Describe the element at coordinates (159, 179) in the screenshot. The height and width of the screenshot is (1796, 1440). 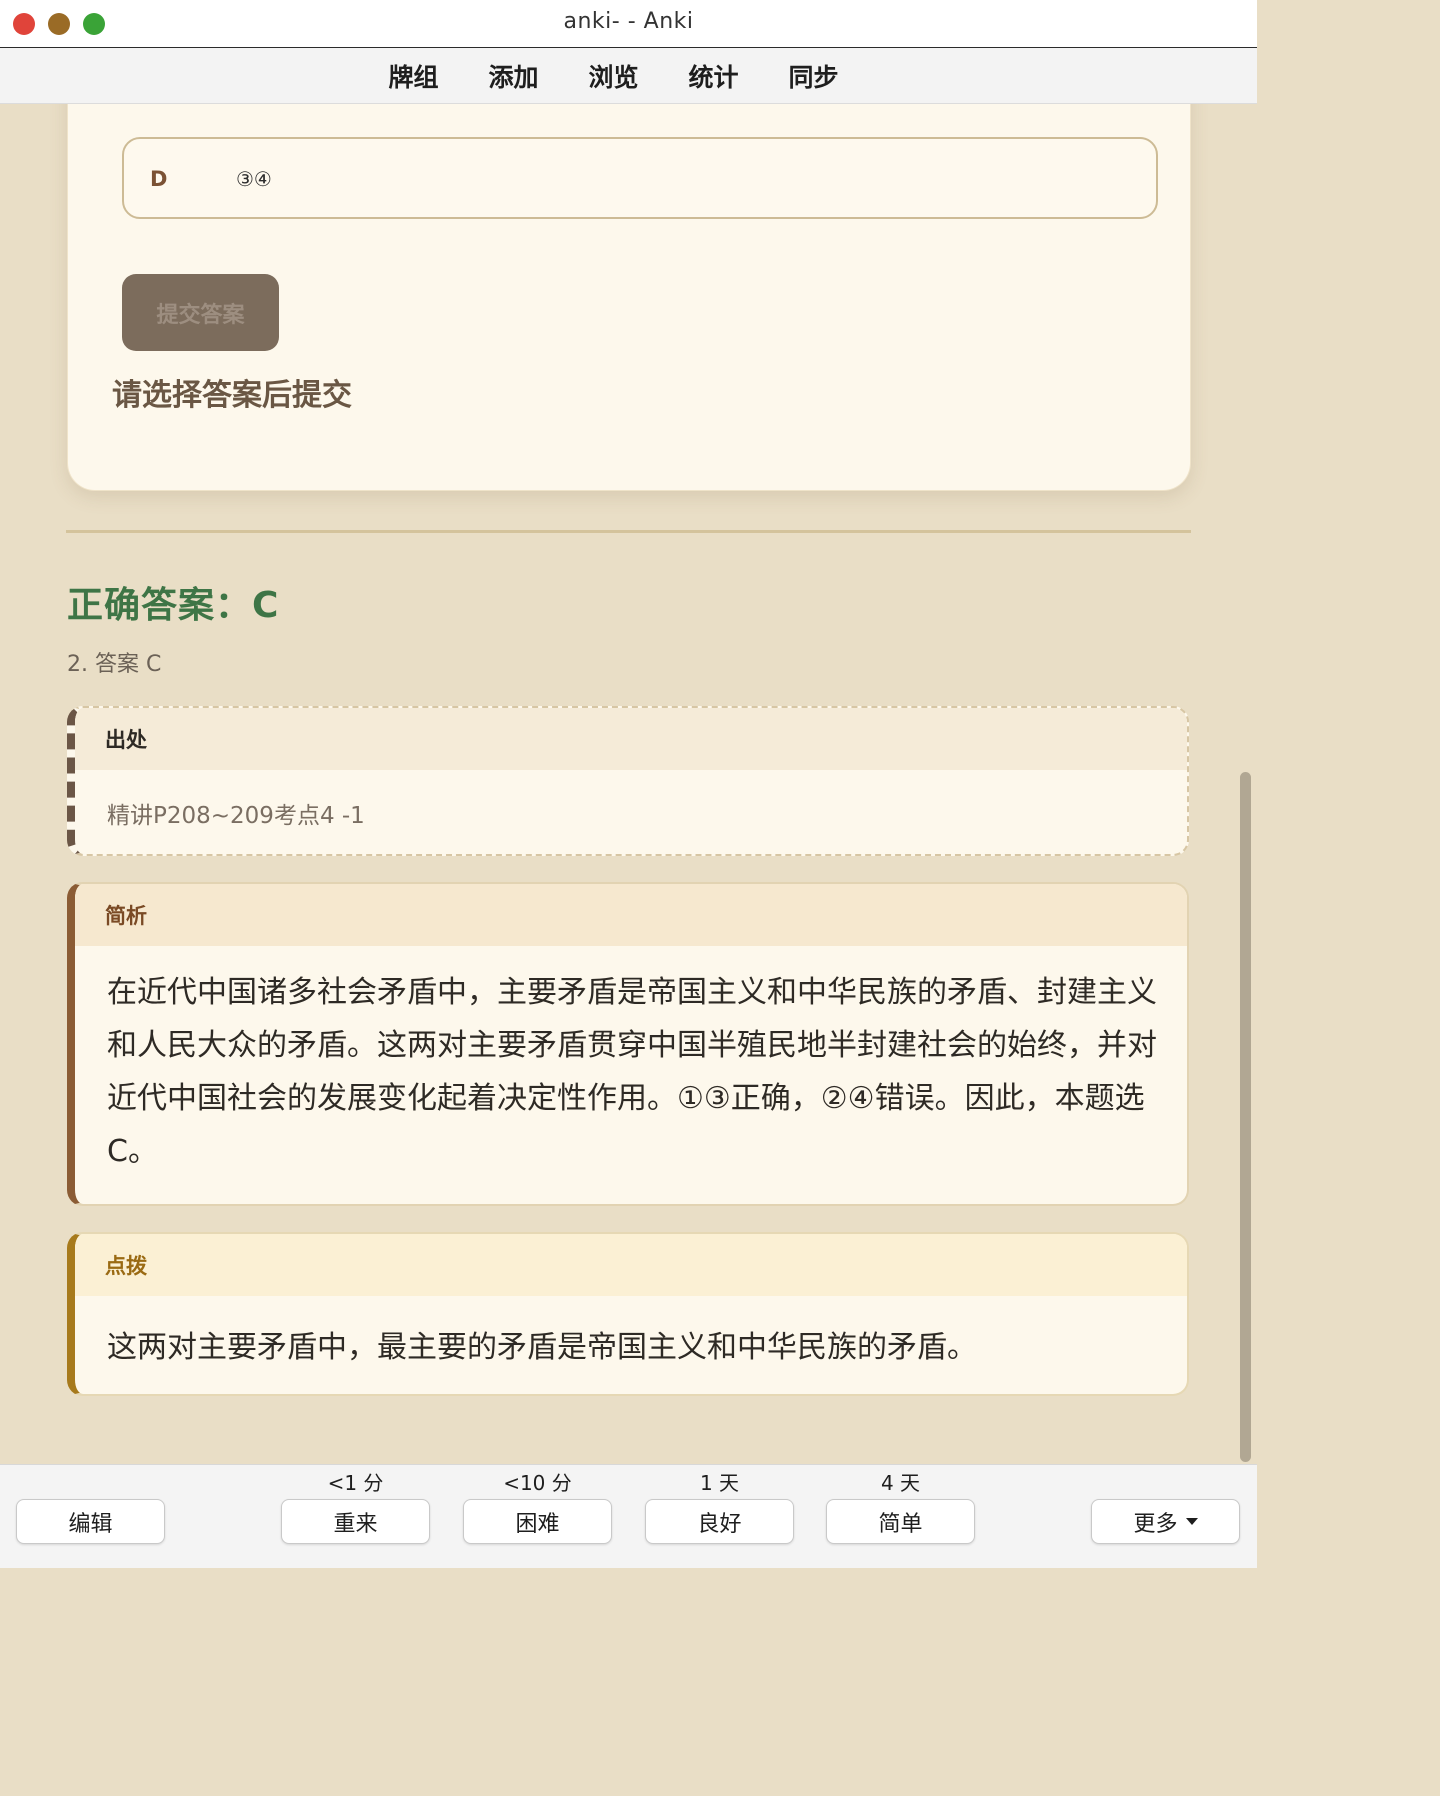
I see `option-letter: D` at that location.